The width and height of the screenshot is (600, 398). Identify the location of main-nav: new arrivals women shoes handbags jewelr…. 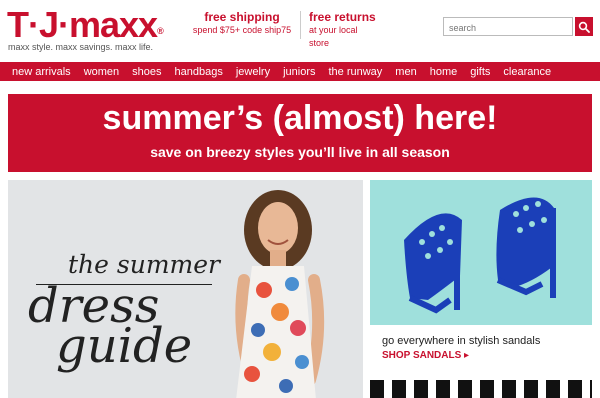
(300, 71).